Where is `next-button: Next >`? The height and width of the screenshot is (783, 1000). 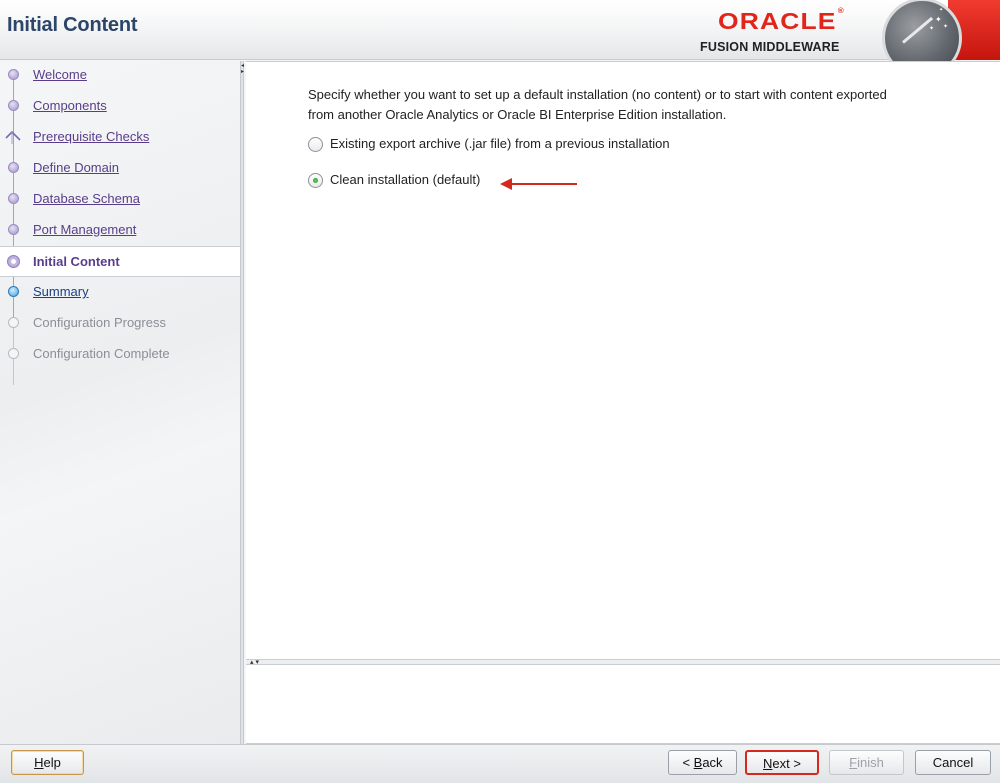 next-button: Next > is located at coordinates (782, 762).